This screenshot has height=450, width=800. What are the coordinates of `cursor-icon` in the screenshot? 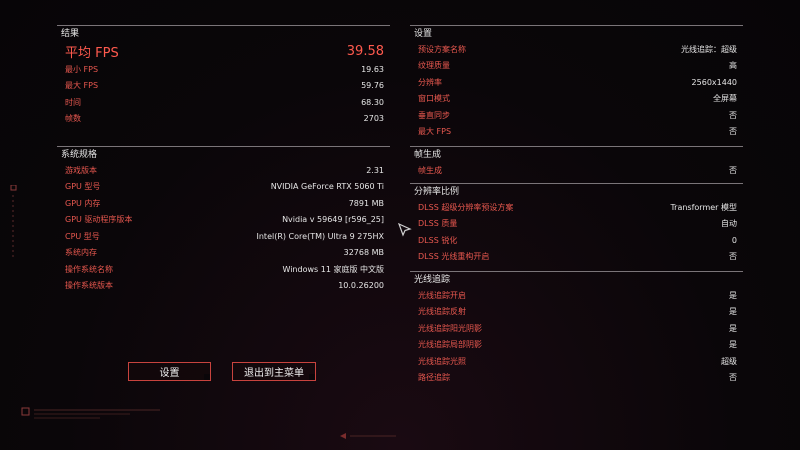 It's located at (405, 230).